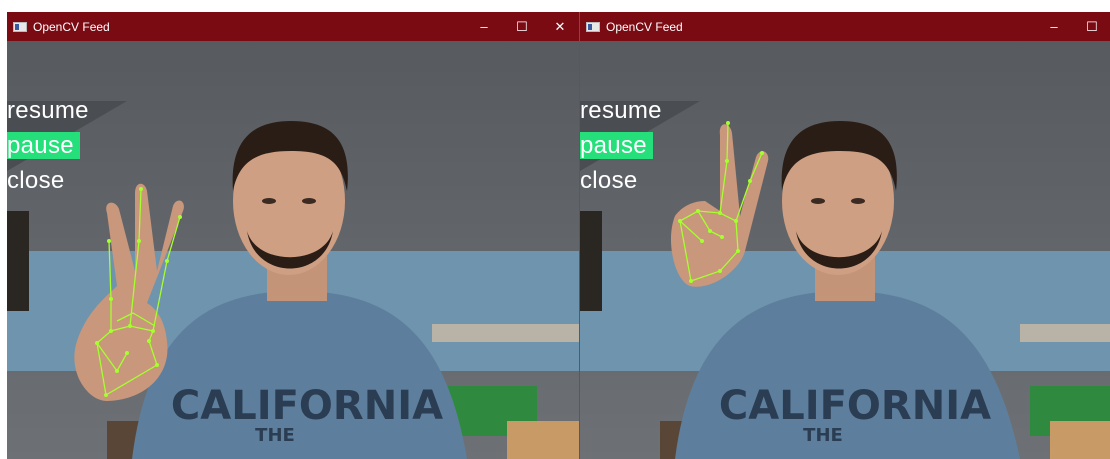  Describe the element at coordinates (293, 26) in the screenshot. I see `window-titlebar: OpenCV Feed – ☐ ✕` at that location.